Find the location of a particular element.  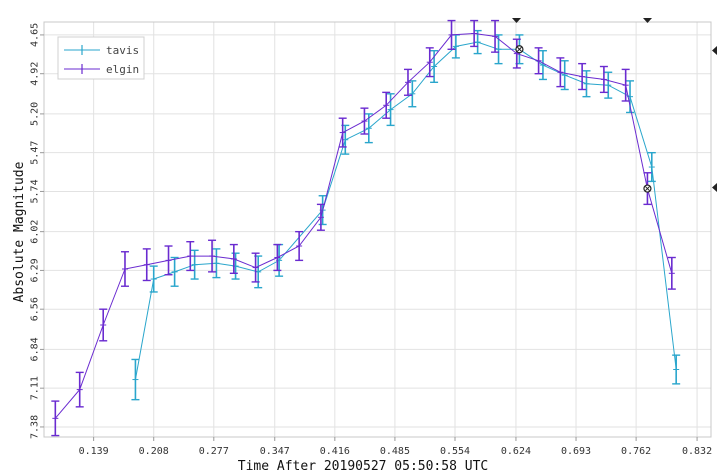

right-edge-marker-middle is located at coordinates (714, 187).